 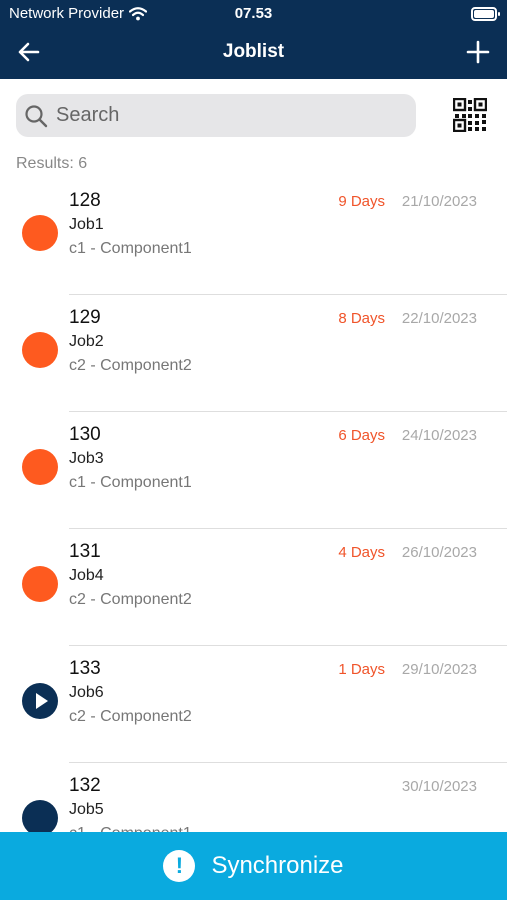 What do you see at coordinates (253, 704) in the screenshot?
I see `job-row: 133 Job6 c2 - Component2 1 Days 29/10/2023` at bounding box center [253, 704].